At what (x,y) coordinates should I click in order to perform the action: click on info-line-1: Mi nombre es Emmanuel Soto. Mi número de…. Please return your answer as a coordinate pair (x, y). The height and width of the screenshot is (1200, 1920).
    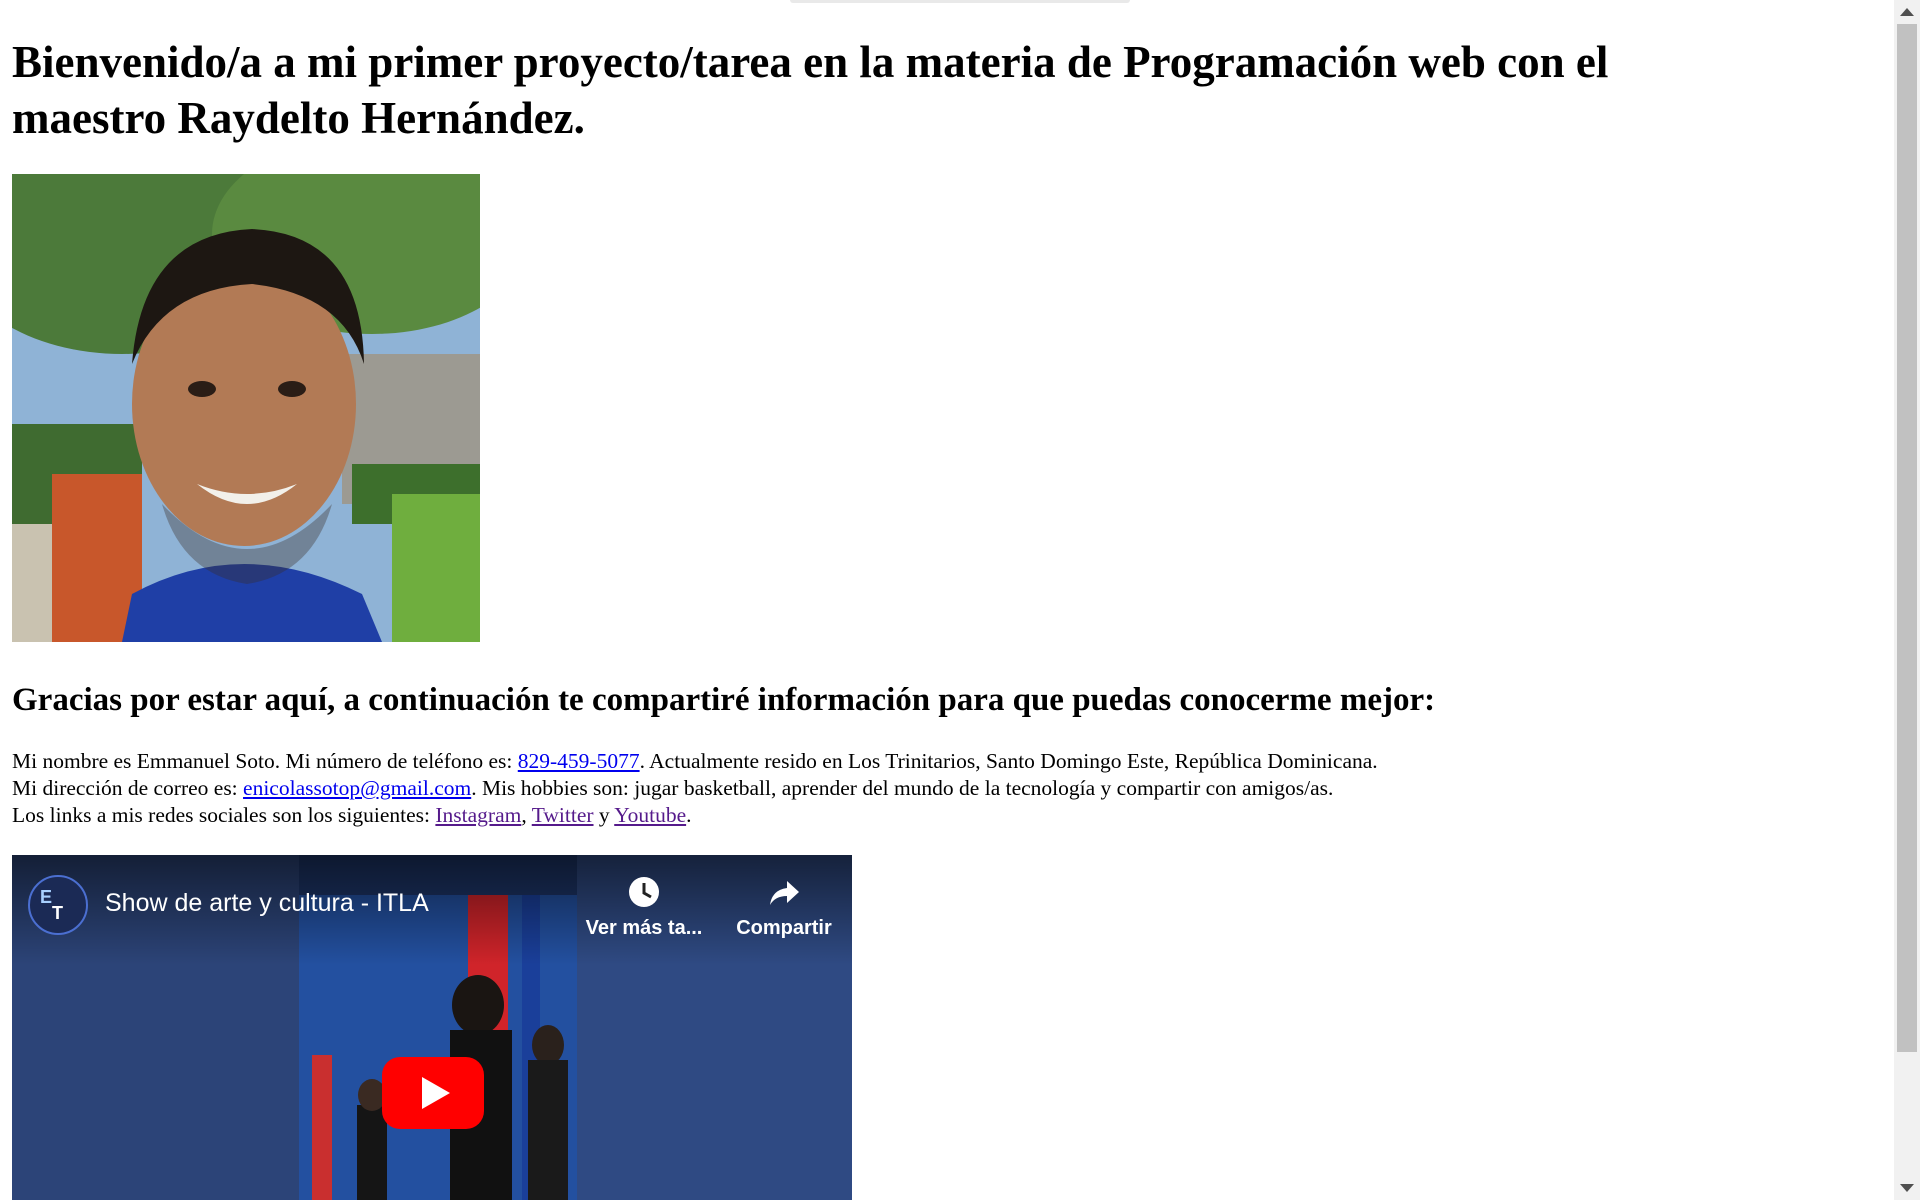
    Looking at the image, I should click on (695, 761).